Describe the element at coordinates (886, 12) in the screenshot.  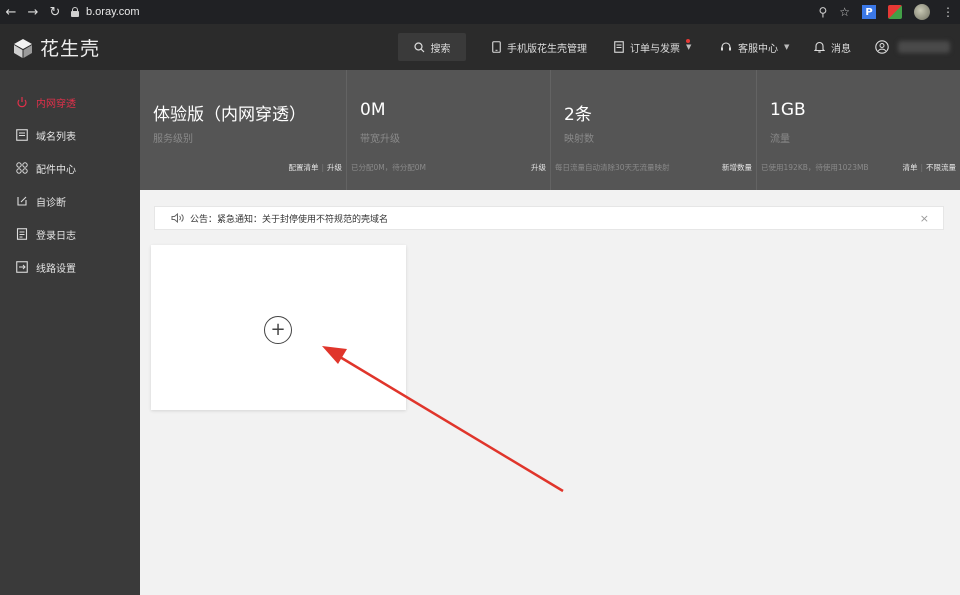
I see `browser-actions: ⚲ ☆ P ⋮` at that location.